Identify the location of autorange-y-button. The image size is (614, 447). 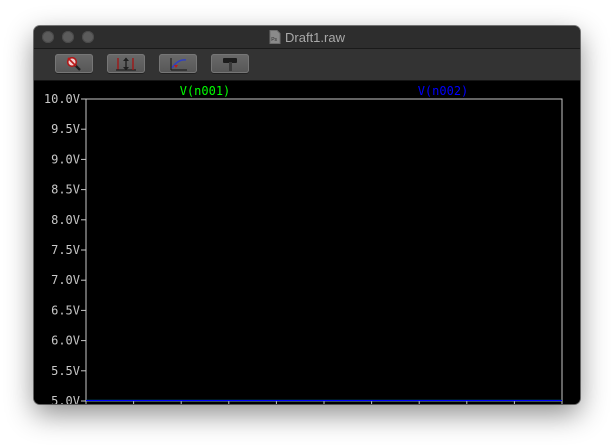
(126, 63).